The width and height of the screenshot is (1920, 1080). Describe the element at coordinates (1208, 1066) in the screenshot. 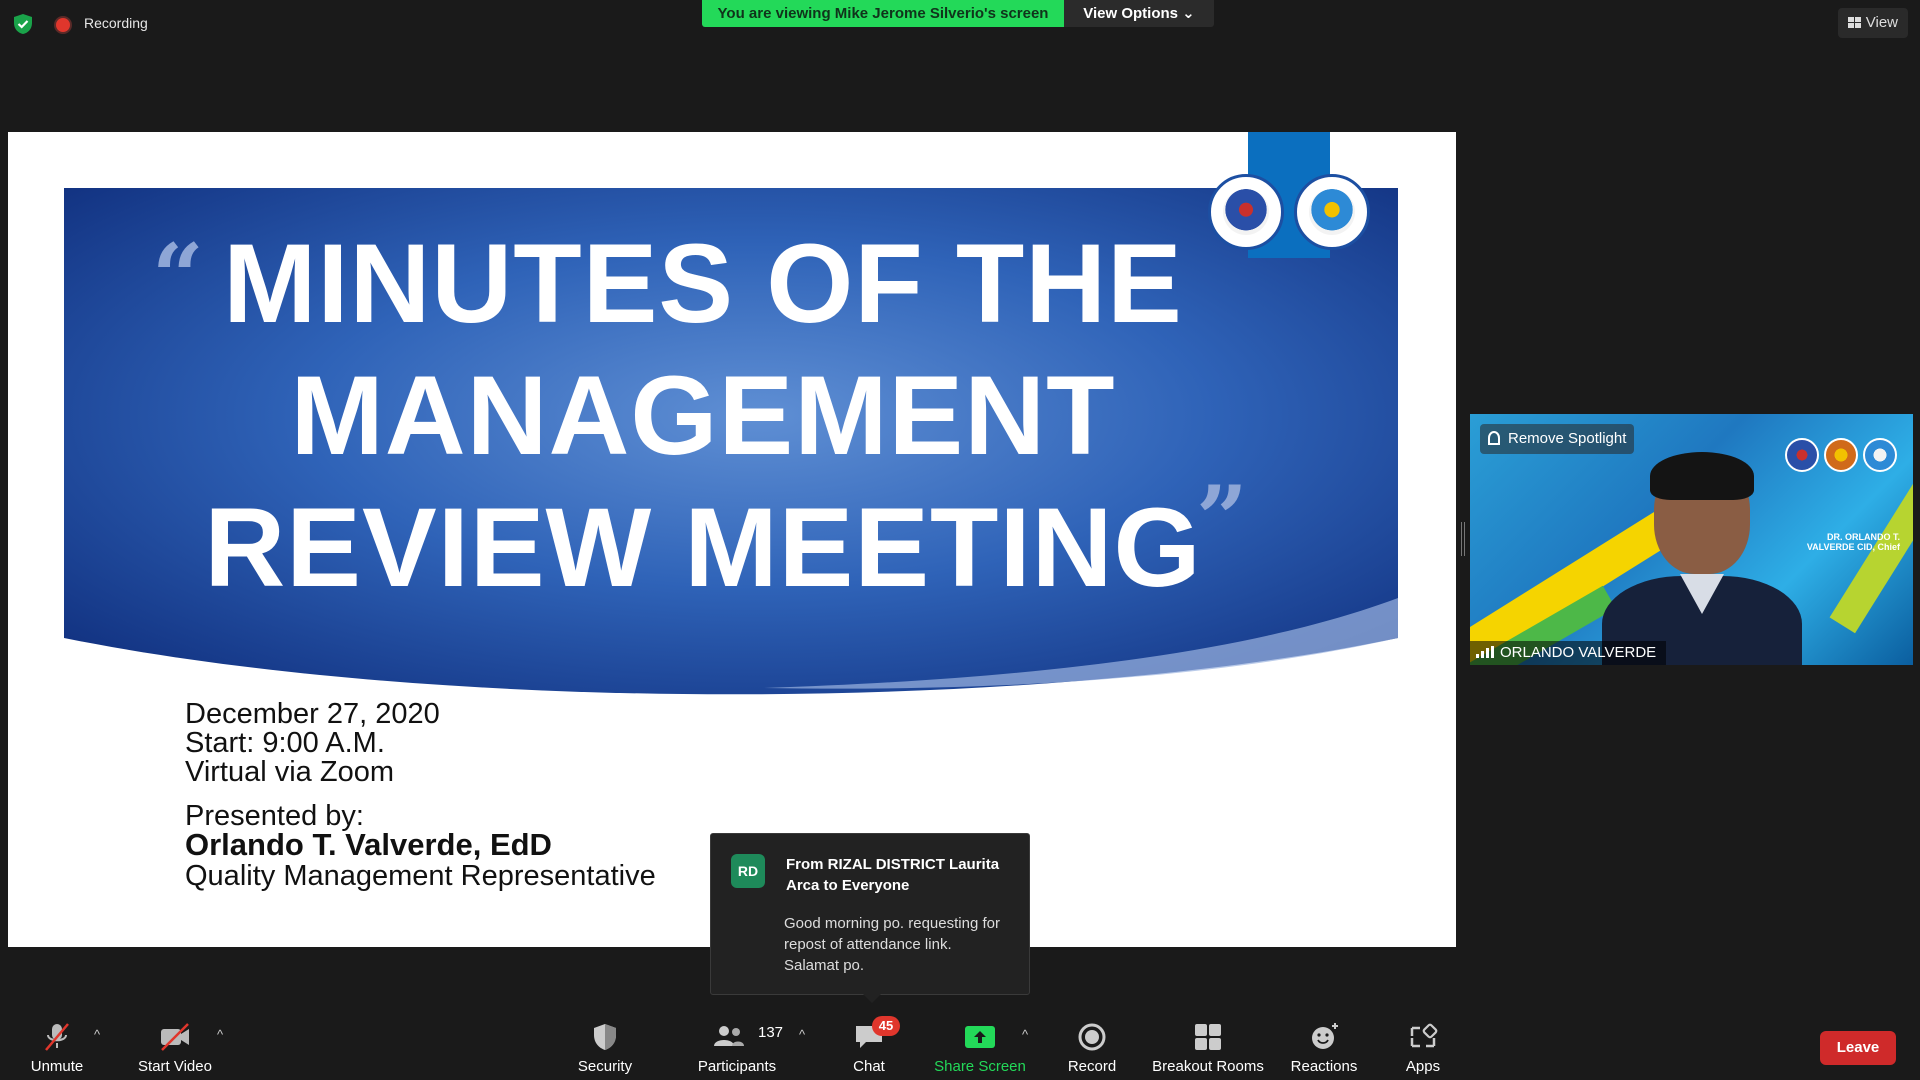

I see `breakout-rooms-label: Breakout Rooms` at that location.